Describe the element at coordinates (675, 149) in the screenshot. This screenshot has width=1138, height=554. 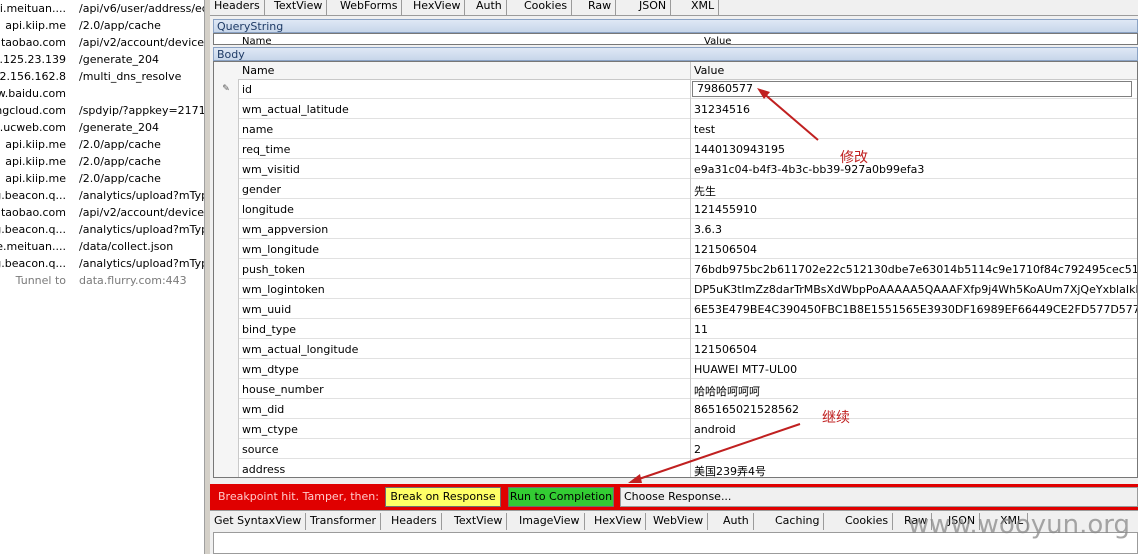
I see `body-row: req_time 1440130943195` at that location.